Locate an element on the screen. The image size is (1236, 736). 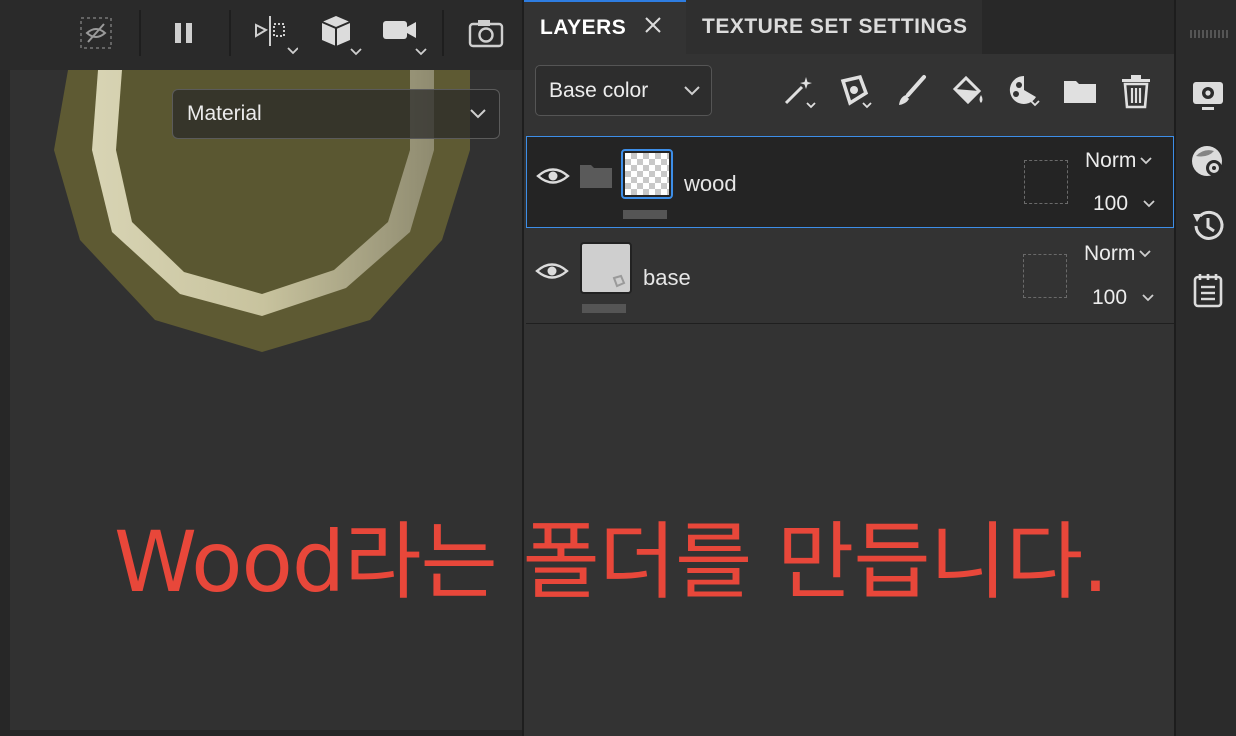
tab-texture-set-settings-label: TEXTURE SET SETTINGS is located at coordinates (835, 26).